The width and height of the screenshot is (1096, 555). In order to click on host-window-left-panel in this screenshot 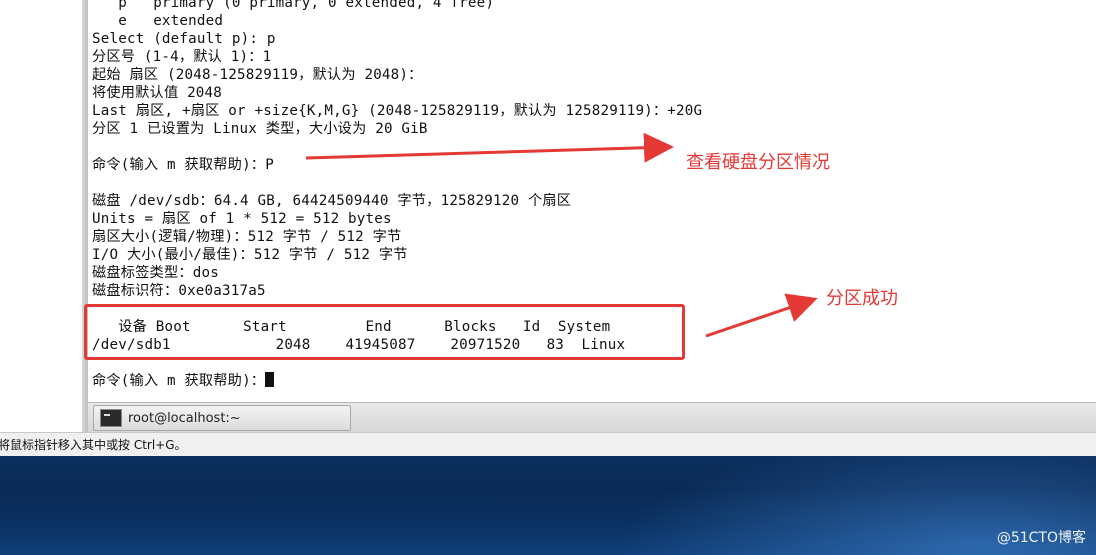, I will do `click(41, 216)`.